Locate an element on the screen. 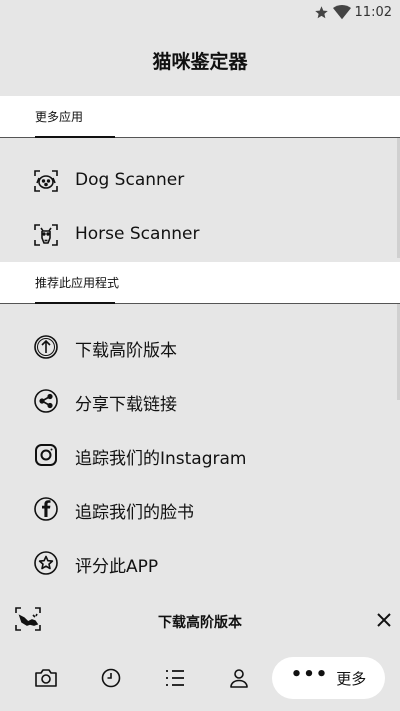 Image resolution: width=400 pixels, height=711 pixels. list-item-facebook: 追踪我们的脸书 is located at coordinates (200, 509).